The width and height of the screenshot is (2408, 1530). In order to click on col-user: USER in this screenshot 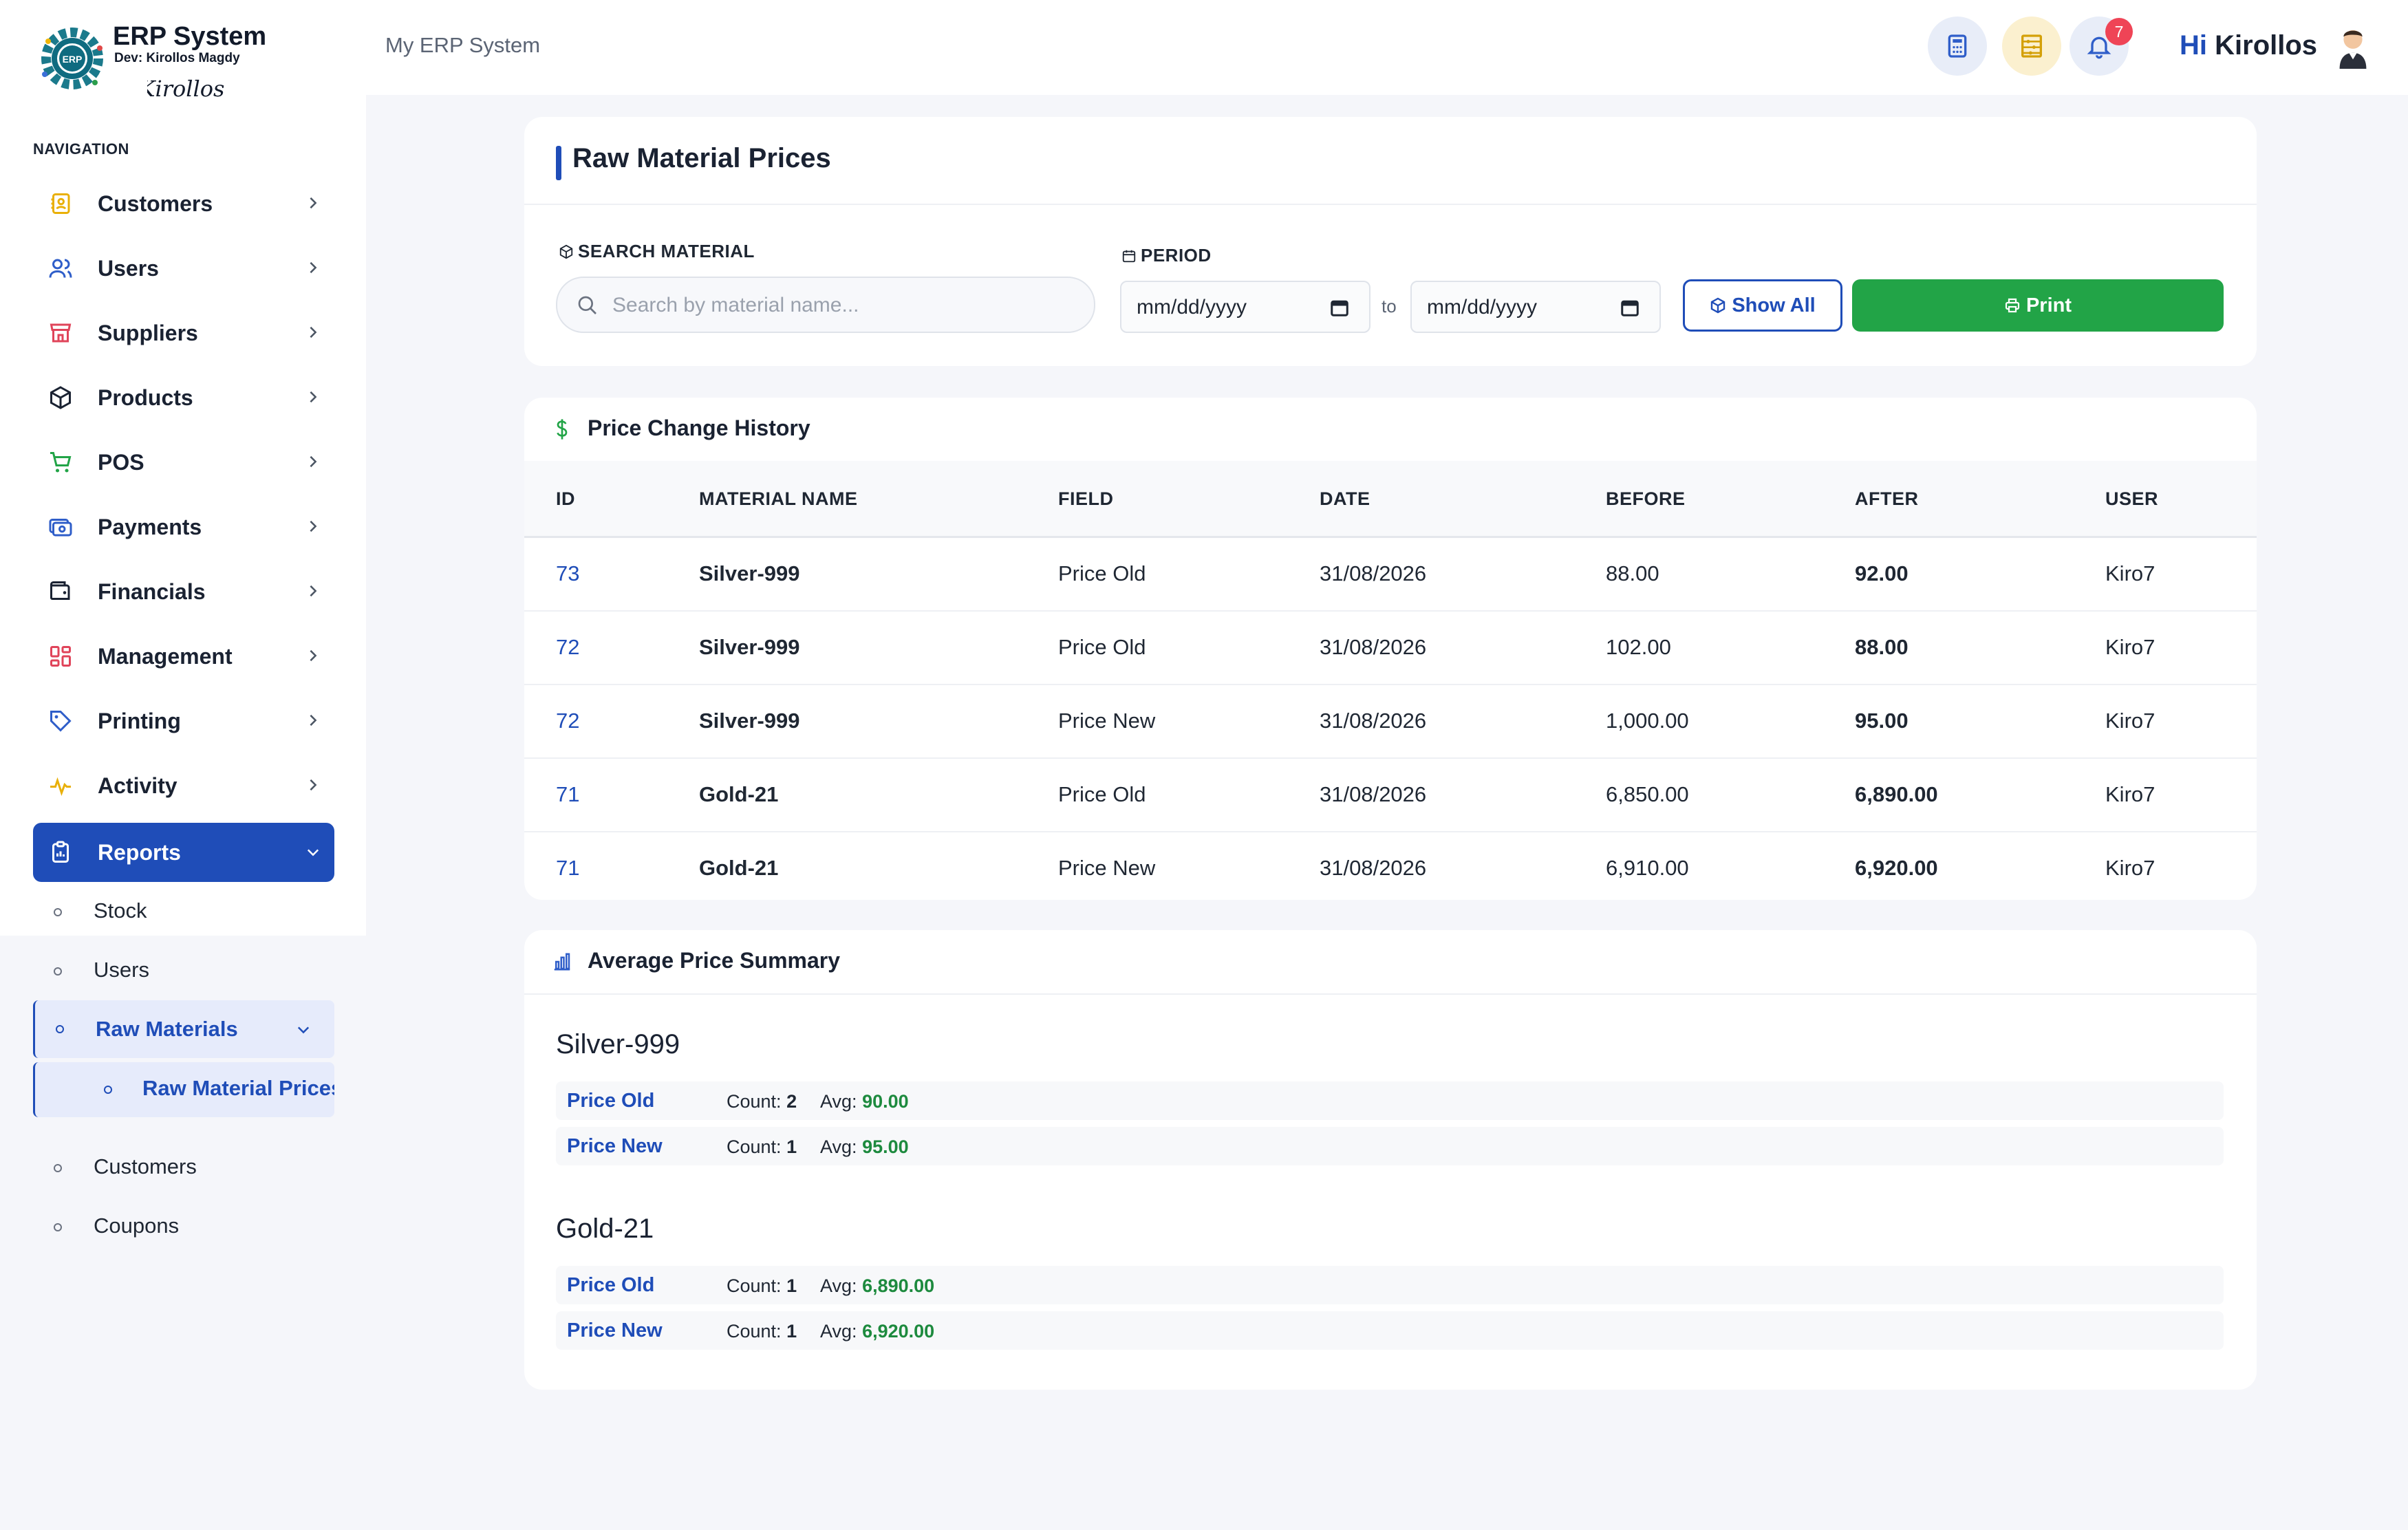, I will do `click(2131, 499)`.